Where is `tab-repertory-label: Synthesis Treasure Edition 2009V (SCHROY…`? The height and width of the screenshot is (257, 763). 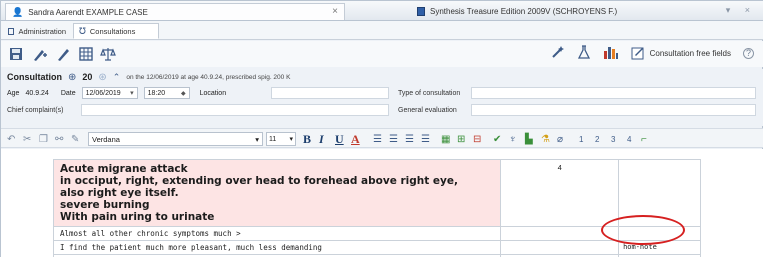 tab-repertory-label: Synthesis Treasure Edition 2009V (SCHROY… is located at coordinates (524, 11).